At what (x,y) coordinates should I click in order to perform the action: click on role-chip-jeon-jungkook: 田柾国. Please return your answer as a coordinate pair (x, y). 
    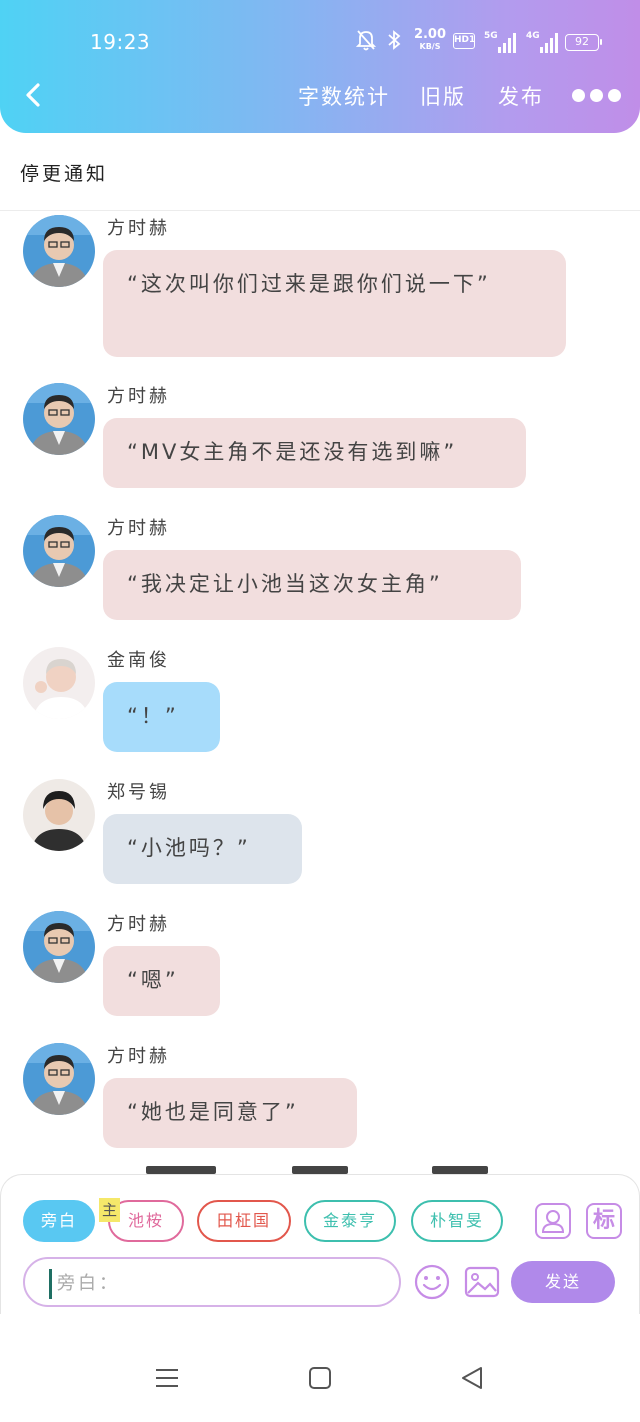
    Looking at the image, I should click on (244, 1221).